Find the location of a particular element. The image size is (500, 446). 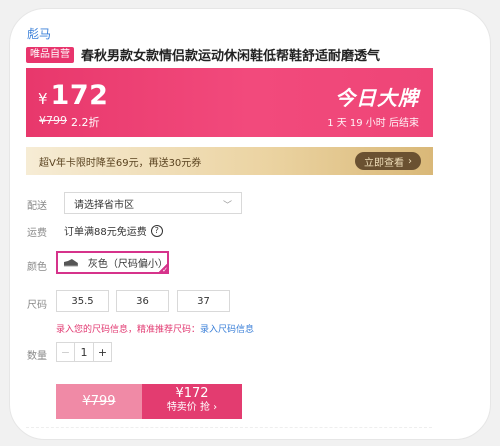

shipping-label: 运费 is located at coordinates (37, 233).